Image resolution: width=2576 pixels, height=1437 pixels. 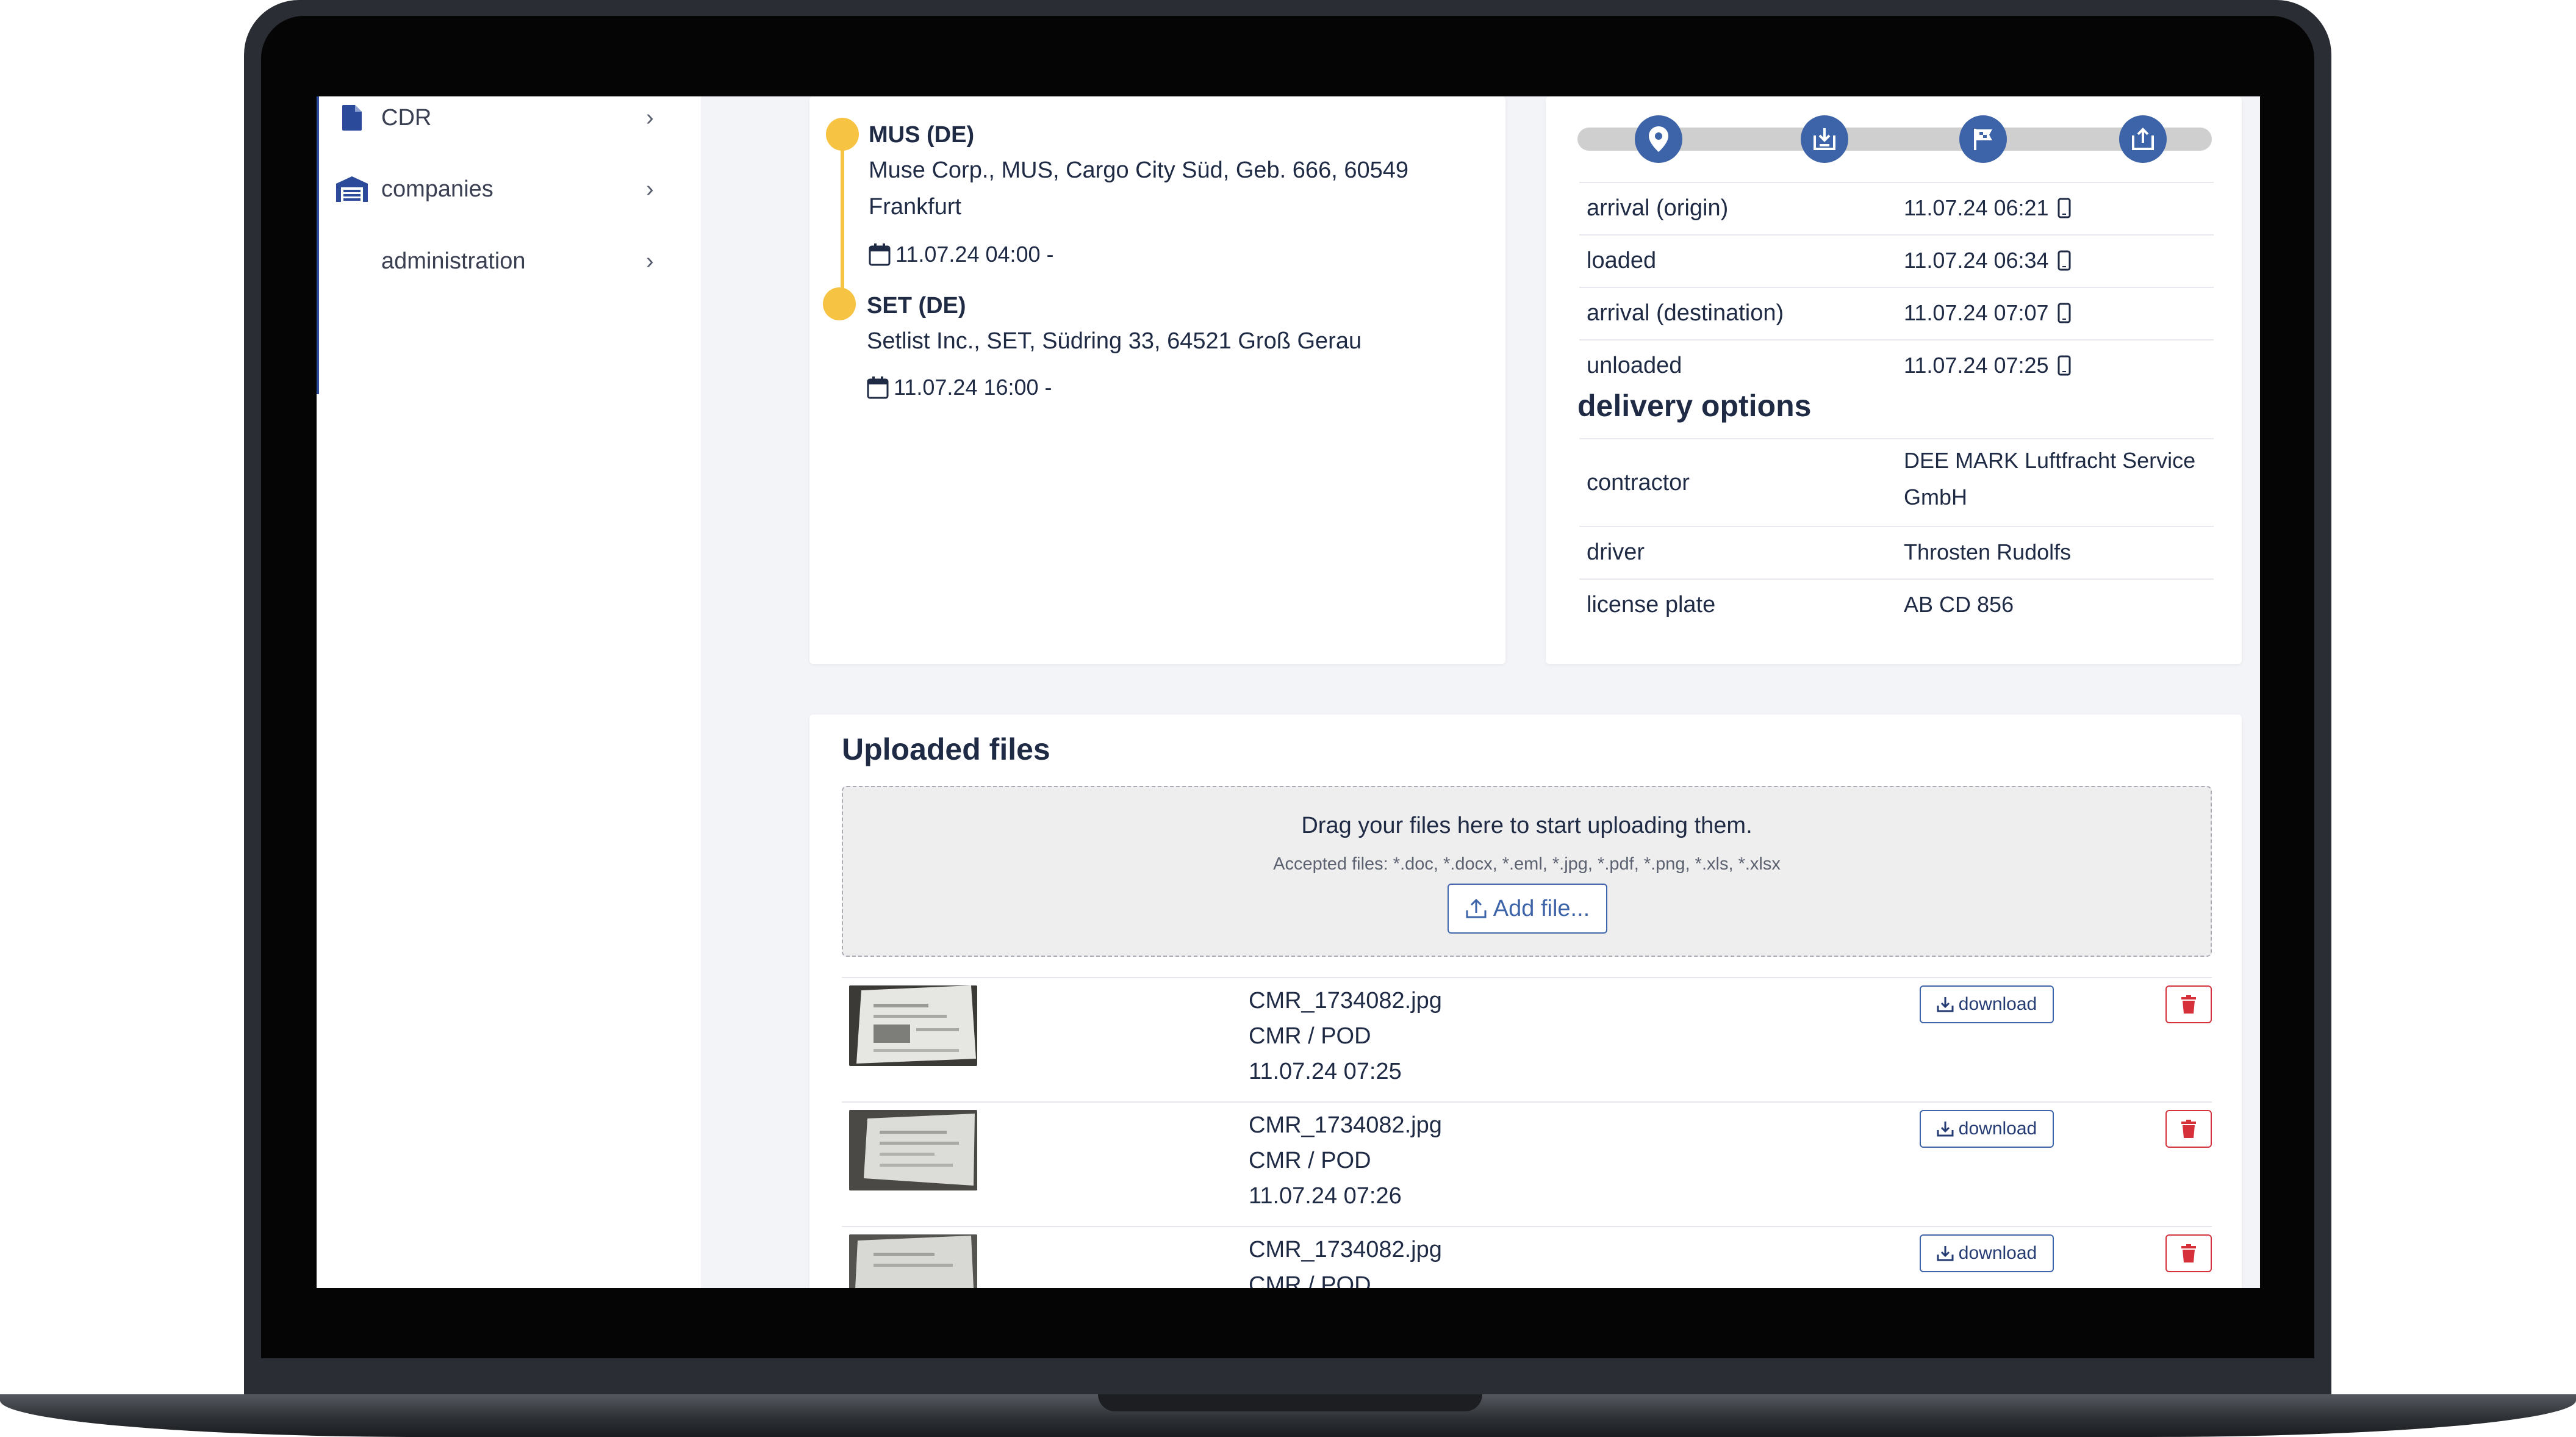 What do you see at coordinates (352, 118) in the screenshot?
I see `document-icon` at bounding box center [352, 118].